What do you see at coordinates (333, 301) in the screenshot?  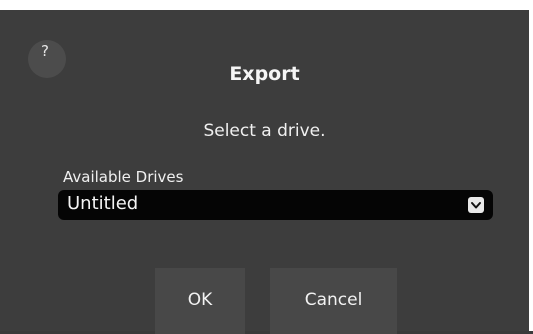 I see `cancel-button: Cancel` at bounding box center [333, 301].